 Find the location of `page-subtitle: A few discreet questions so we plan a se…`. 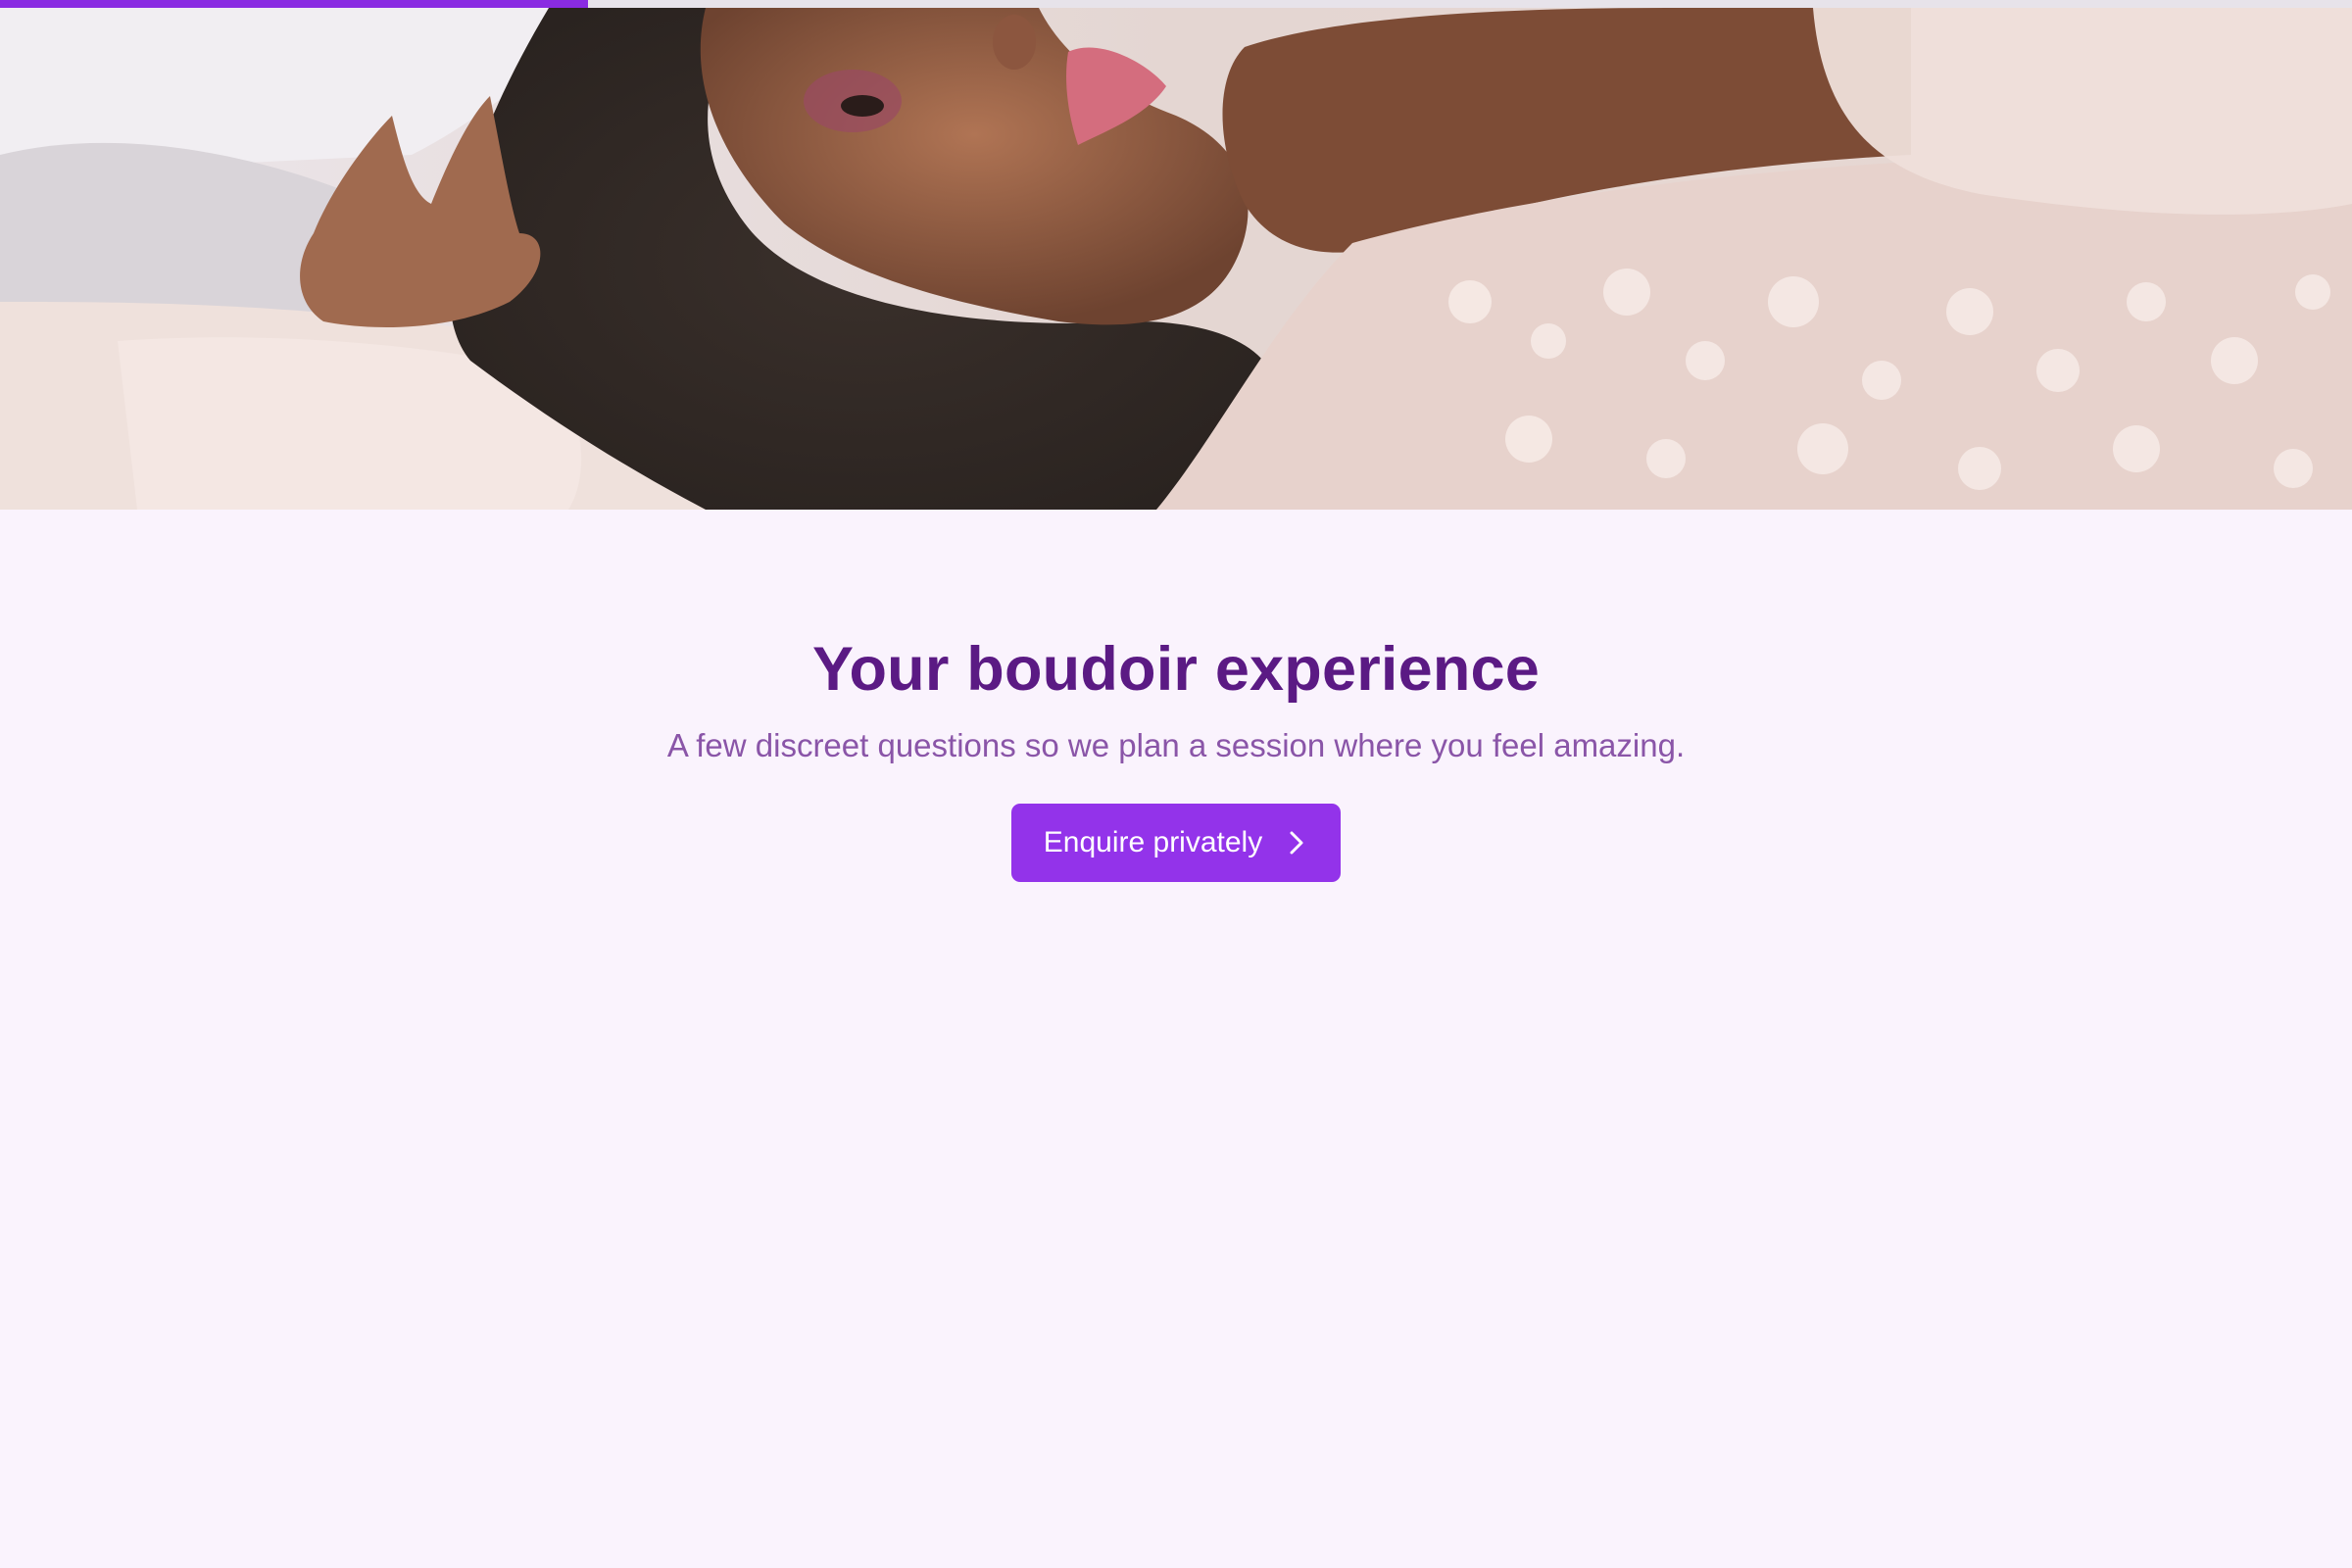

page-subtitle: A few discreet questions so we plan a se… is located at coordinates (1176, 744).